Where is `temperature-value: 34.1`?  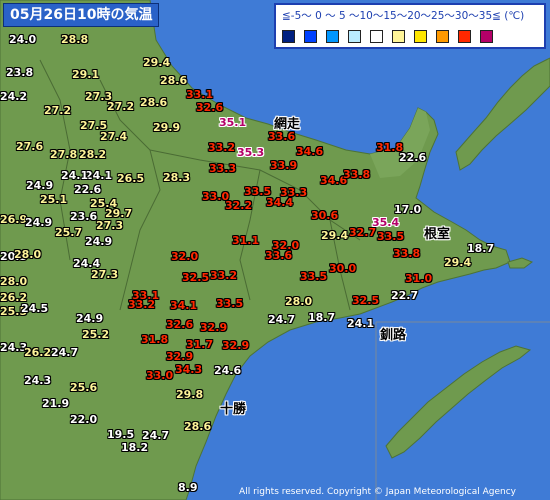 temperature-value: 34.1 is located at coordinates (184, 305).